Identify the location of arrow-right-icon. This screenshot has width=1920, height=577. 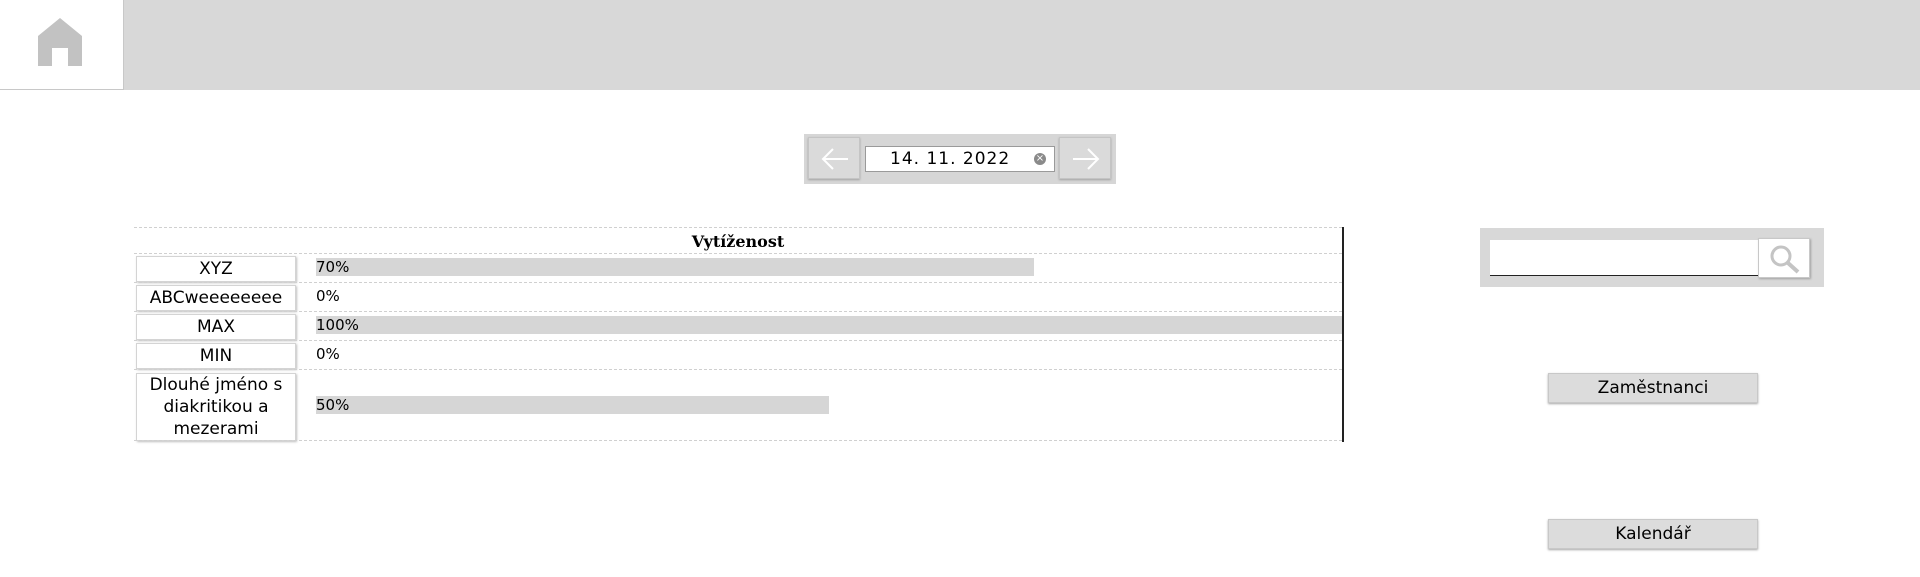
(1086, 159).